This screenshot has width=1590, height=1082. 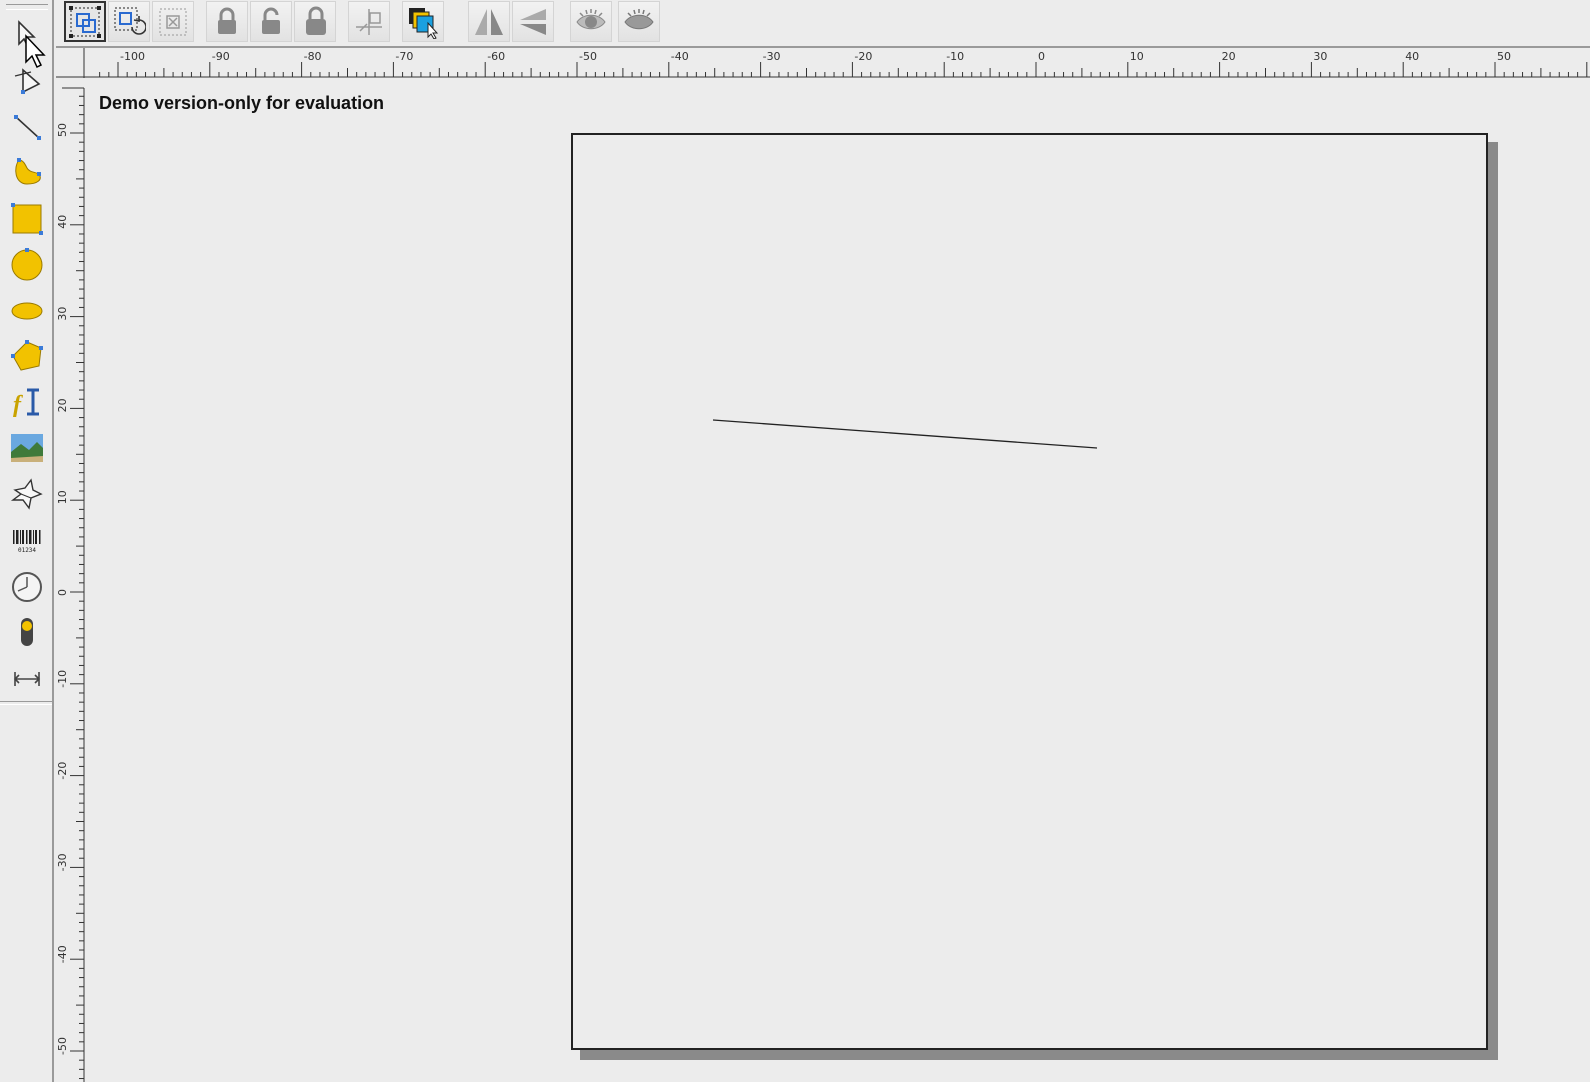 I want to click on lock-icon, so click(x=227, y=20).